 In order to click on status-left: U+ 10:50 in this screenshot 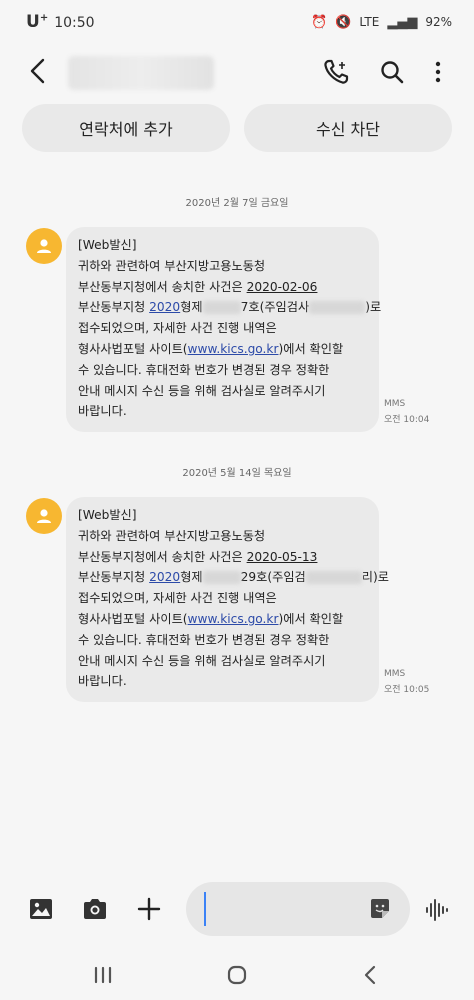, I will do `click(60, 22)`.